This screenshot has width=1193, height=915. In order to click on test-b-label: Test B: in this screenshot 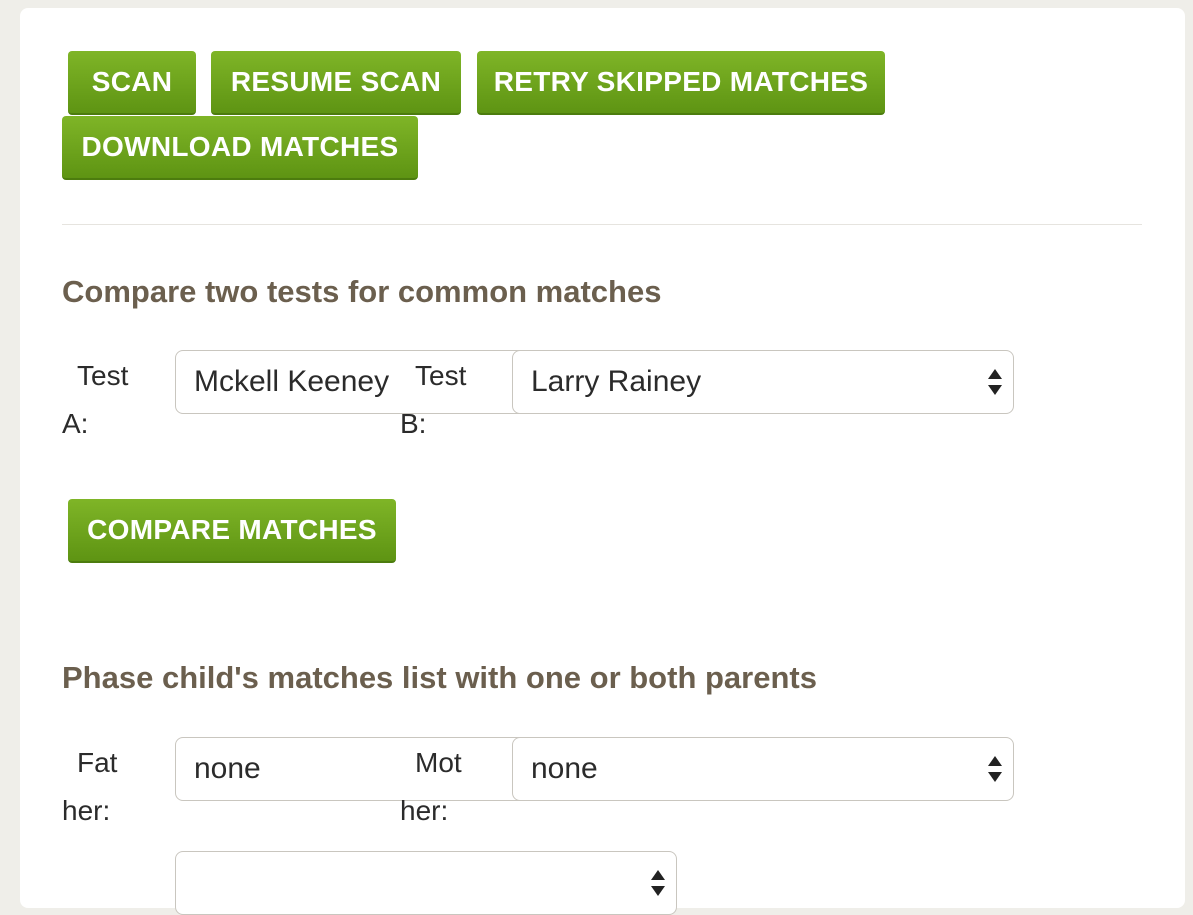, I will do `click(433, 399)`.